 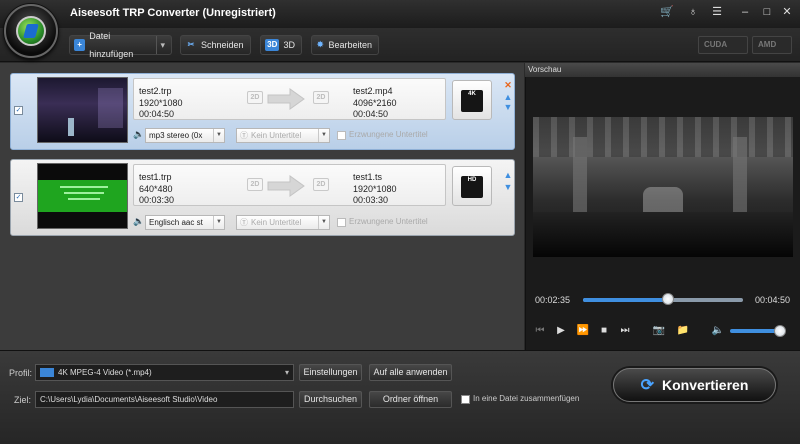 I want to click on browse-button: Durchsuchen, so click(x=330, y=399).